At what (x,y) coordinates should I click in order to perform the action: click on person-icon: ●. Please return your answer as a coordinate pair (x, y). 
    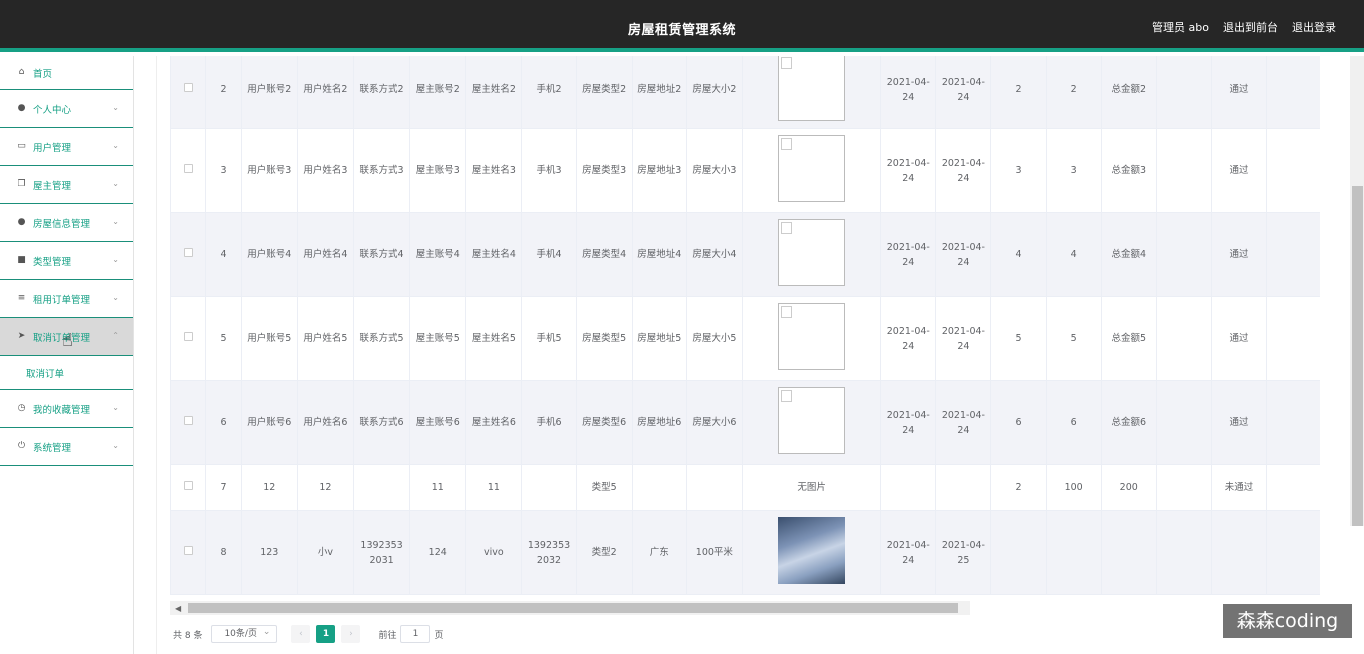
    Looking at the image, I should click on (21, 222).